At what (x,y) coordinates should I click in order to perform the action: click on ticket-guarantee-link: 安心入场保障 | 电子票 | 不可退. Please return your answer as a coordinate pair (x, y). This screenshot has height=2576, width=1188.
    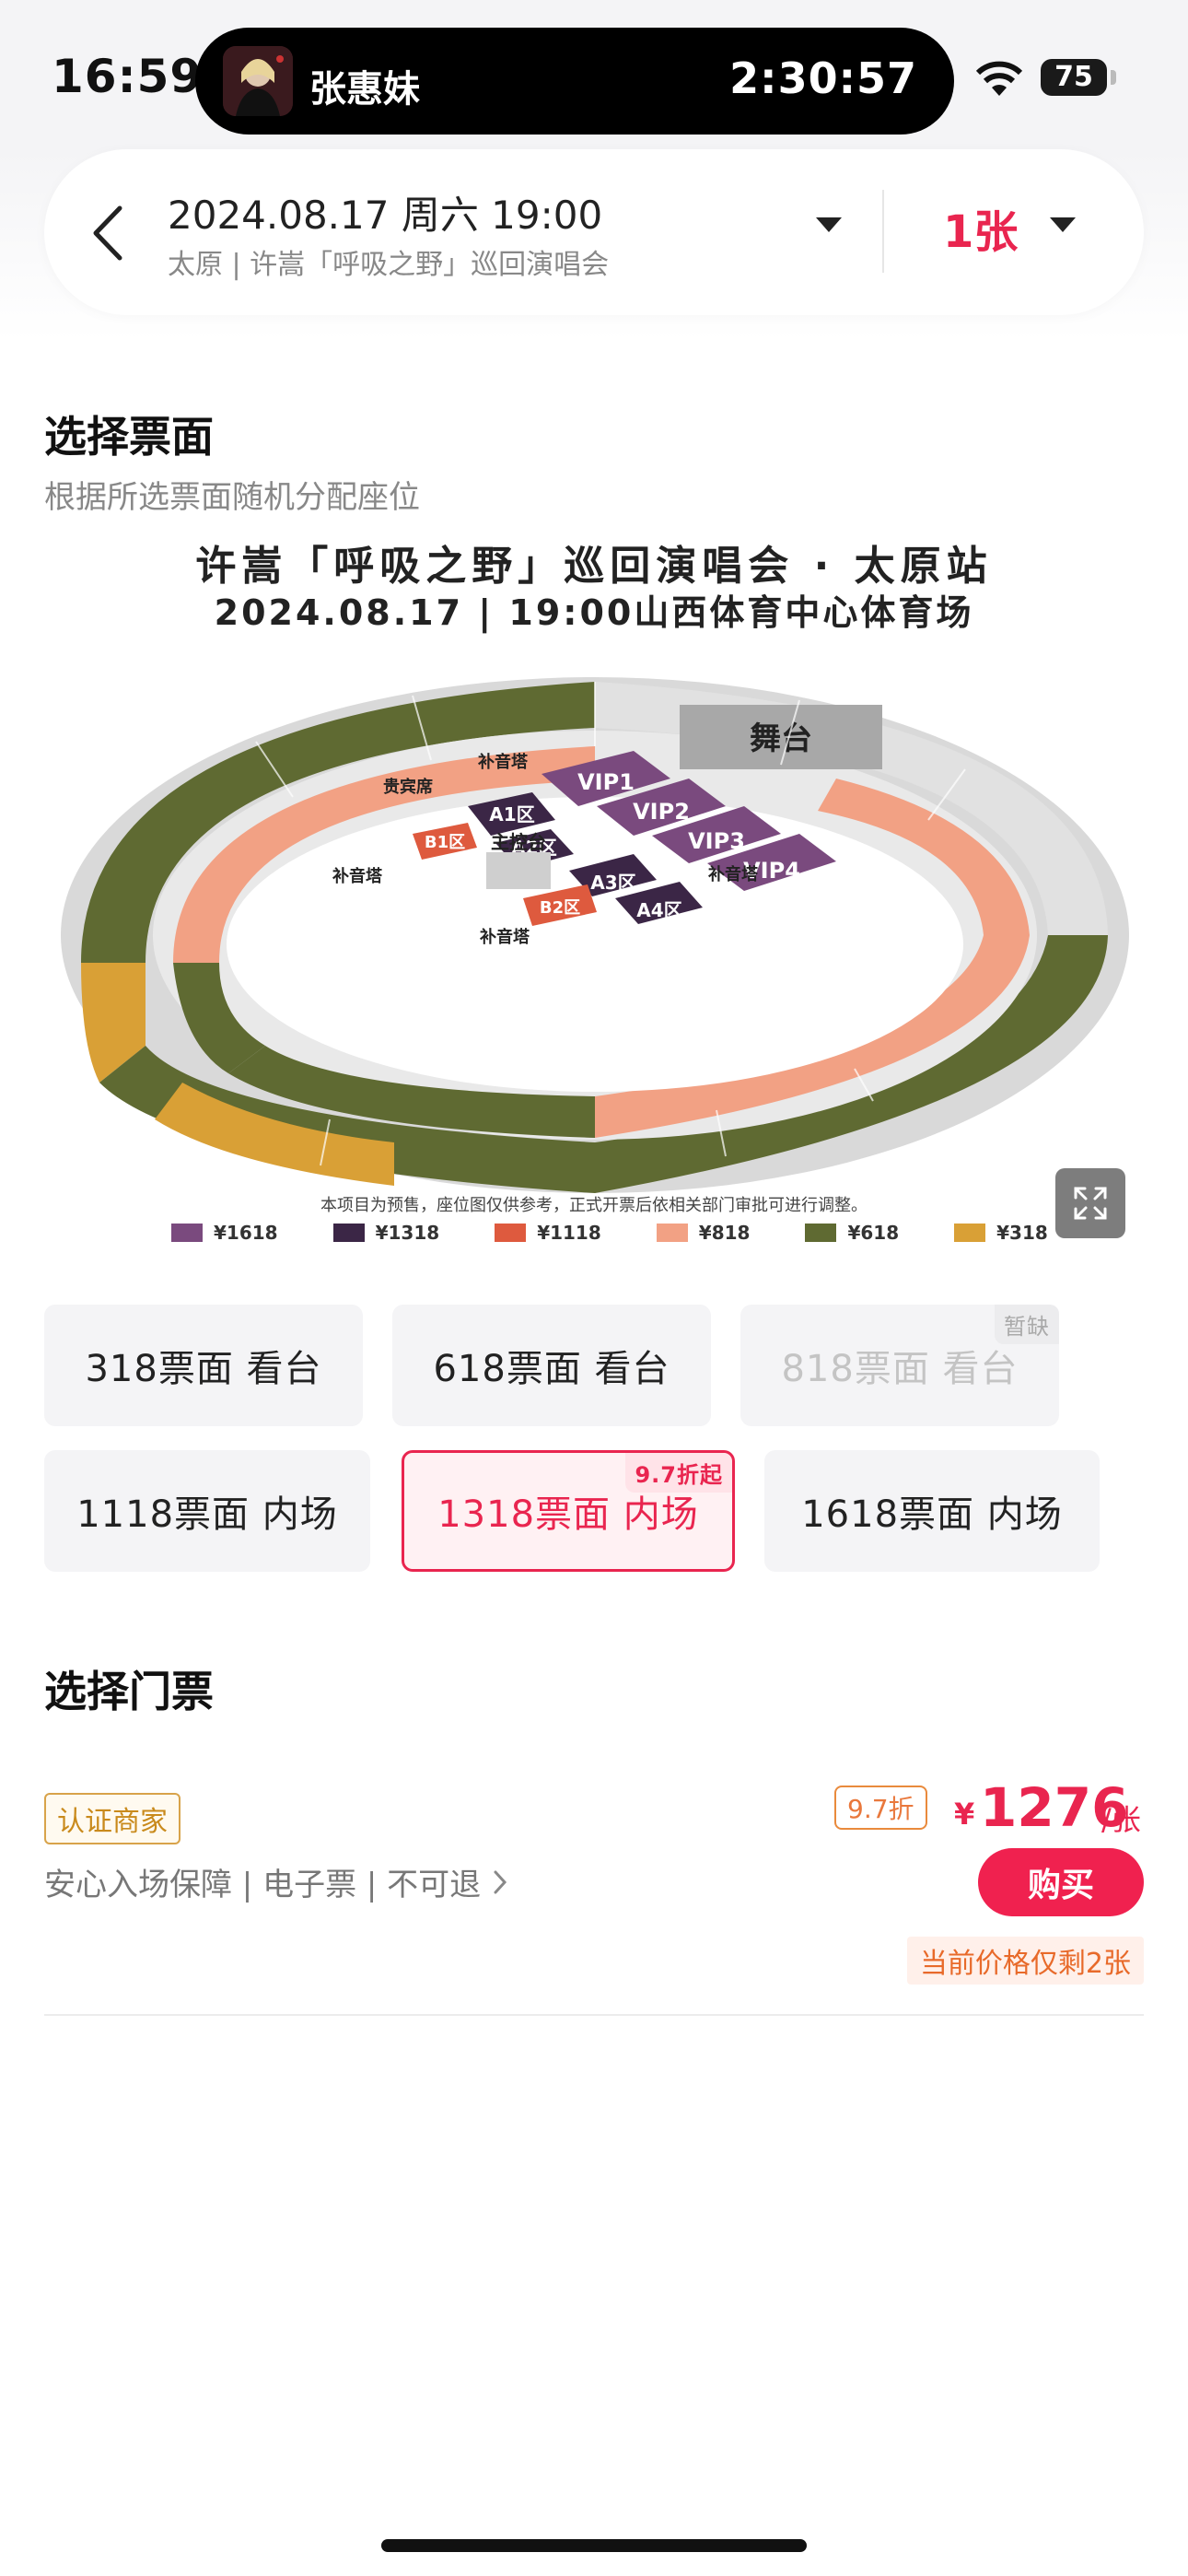
    Looking at the image, I should click on (276, 1882).